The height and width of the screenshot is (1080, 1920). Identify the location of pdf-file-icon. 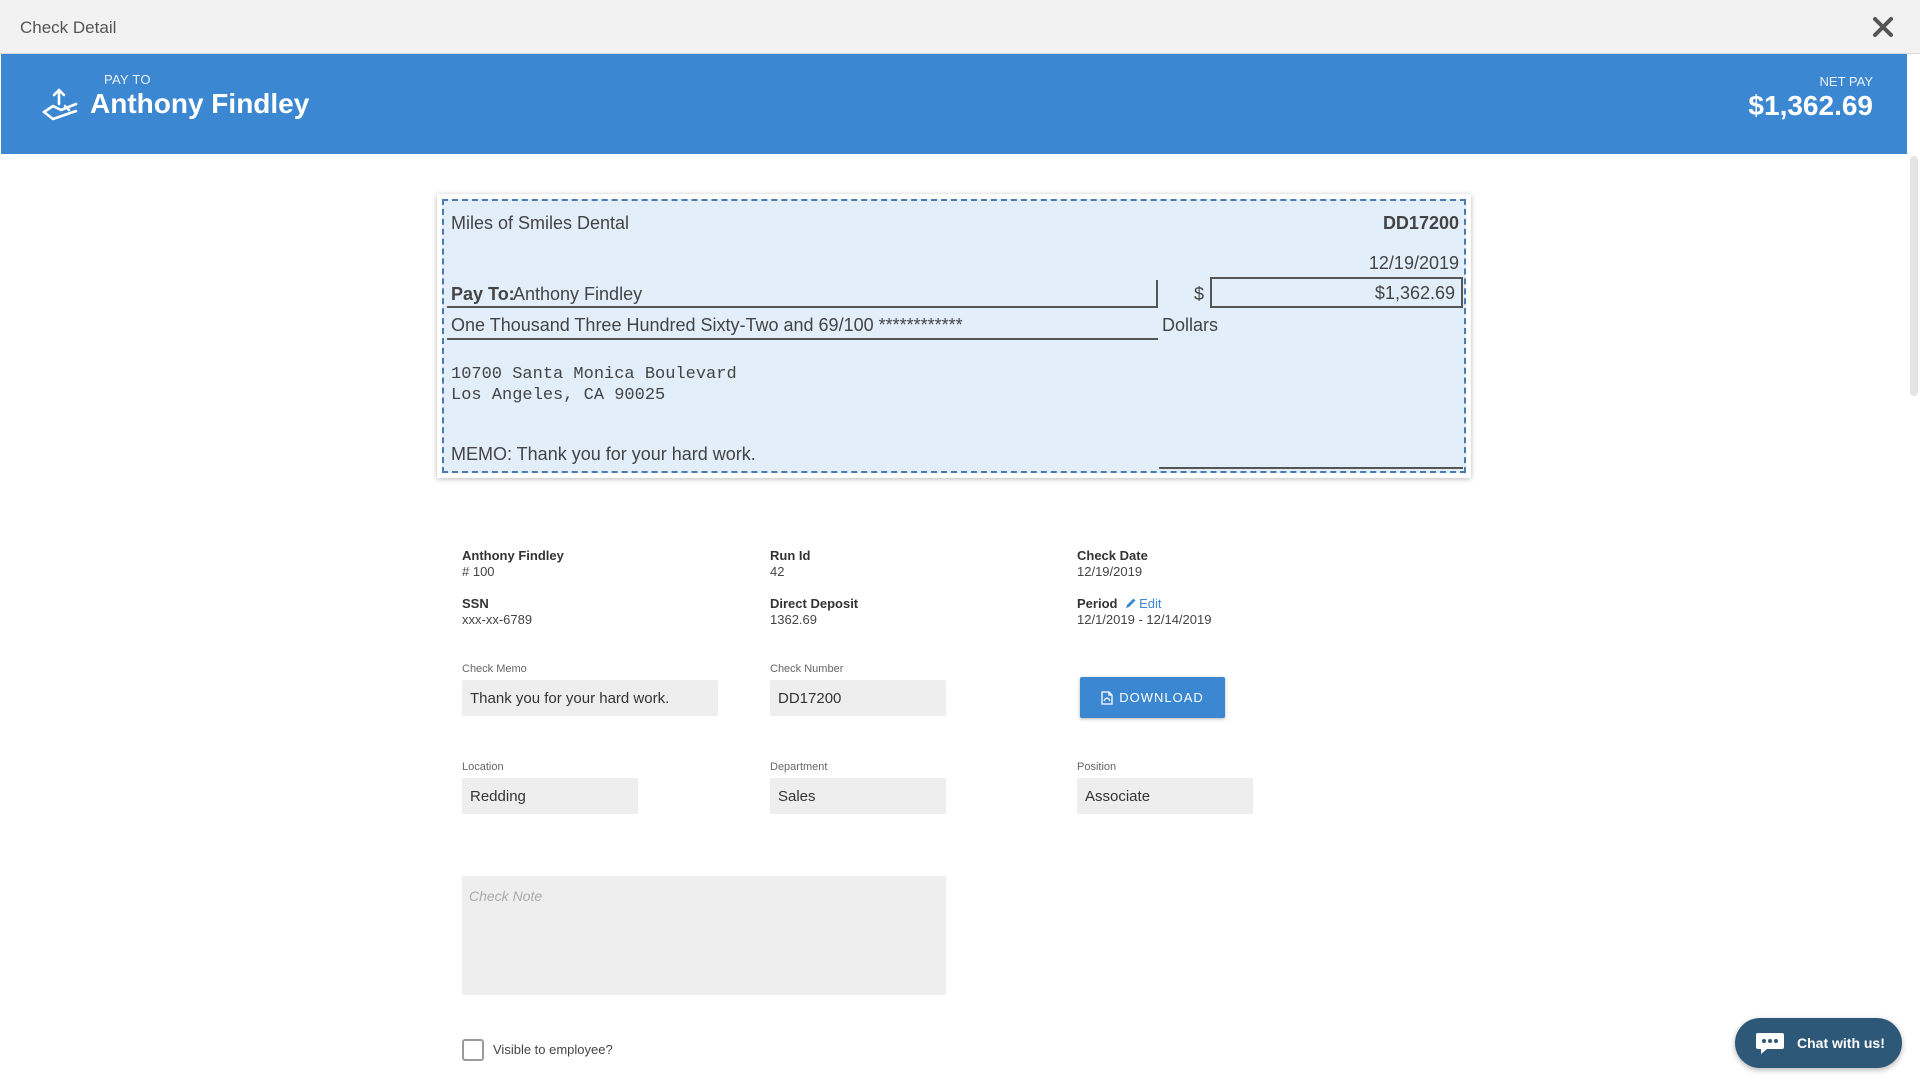
(1107, 697).